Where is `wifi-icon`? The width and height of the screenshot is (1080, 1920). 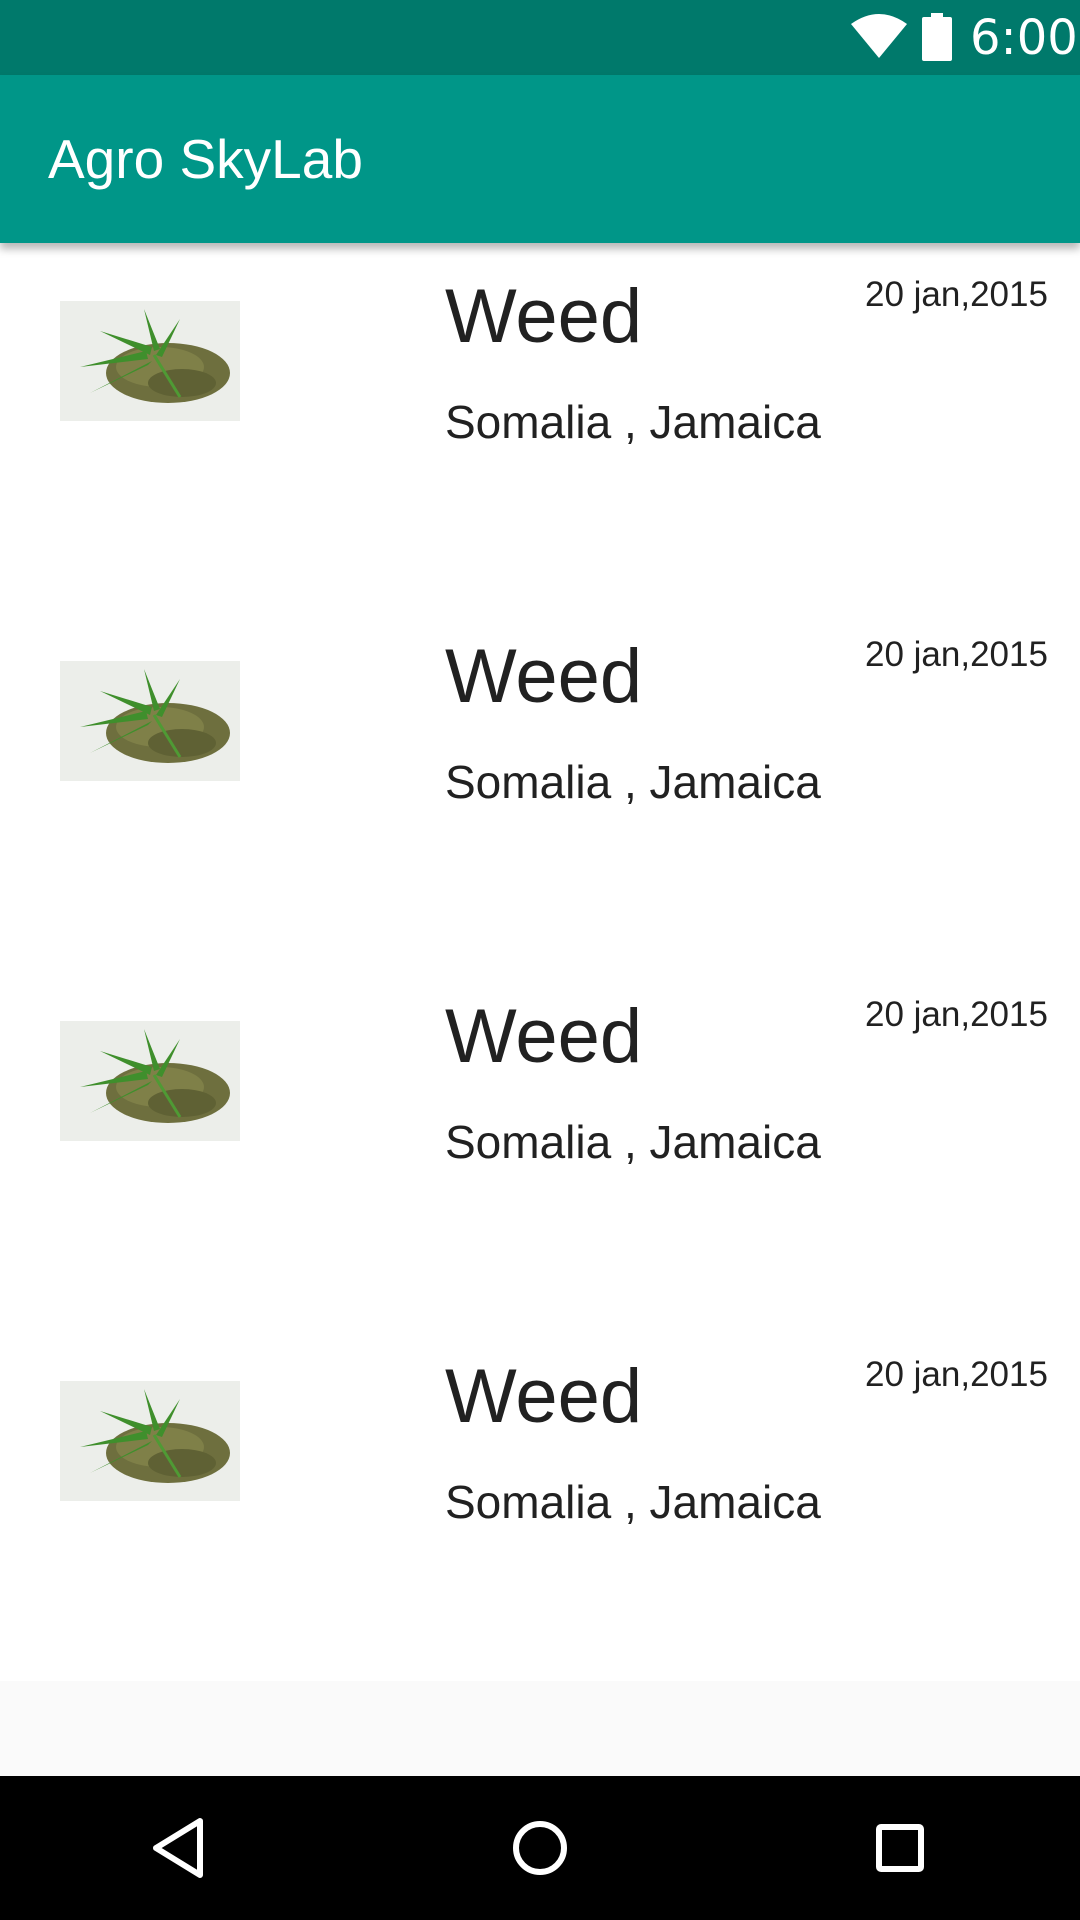
wifi-icon is located at coordinates (879, 36).